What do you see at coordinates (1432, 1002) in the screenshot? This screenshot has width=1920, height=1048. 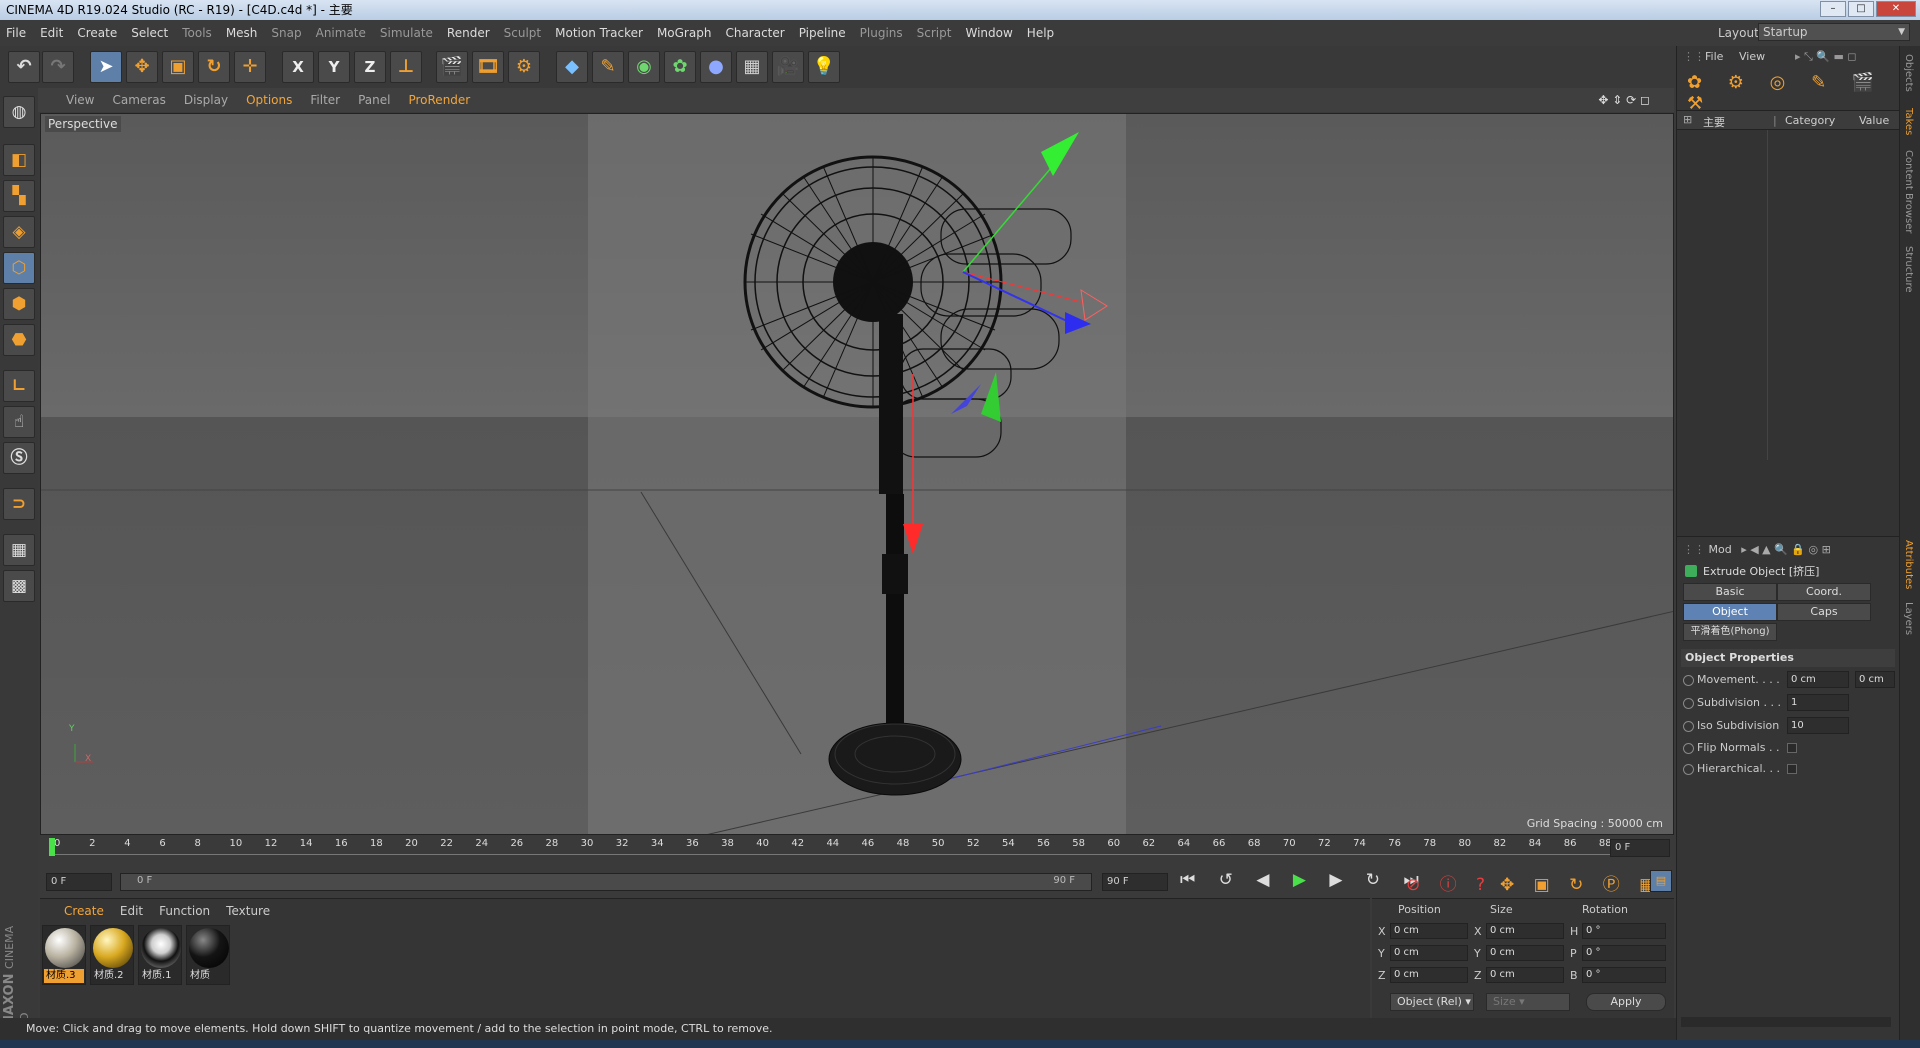 I see `coord-mode-dropdown: Object (Rel) ▾` at bounding box center [1432, 1002].